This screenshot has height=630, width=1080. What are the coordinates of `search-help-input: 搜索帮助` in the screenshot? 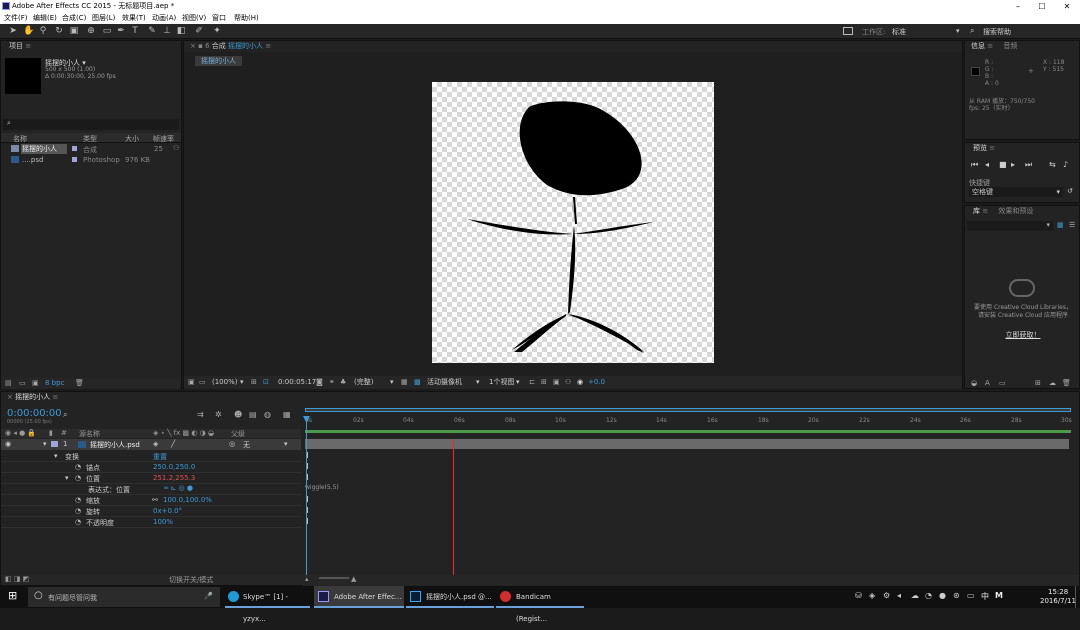 It's located at (997, 32).